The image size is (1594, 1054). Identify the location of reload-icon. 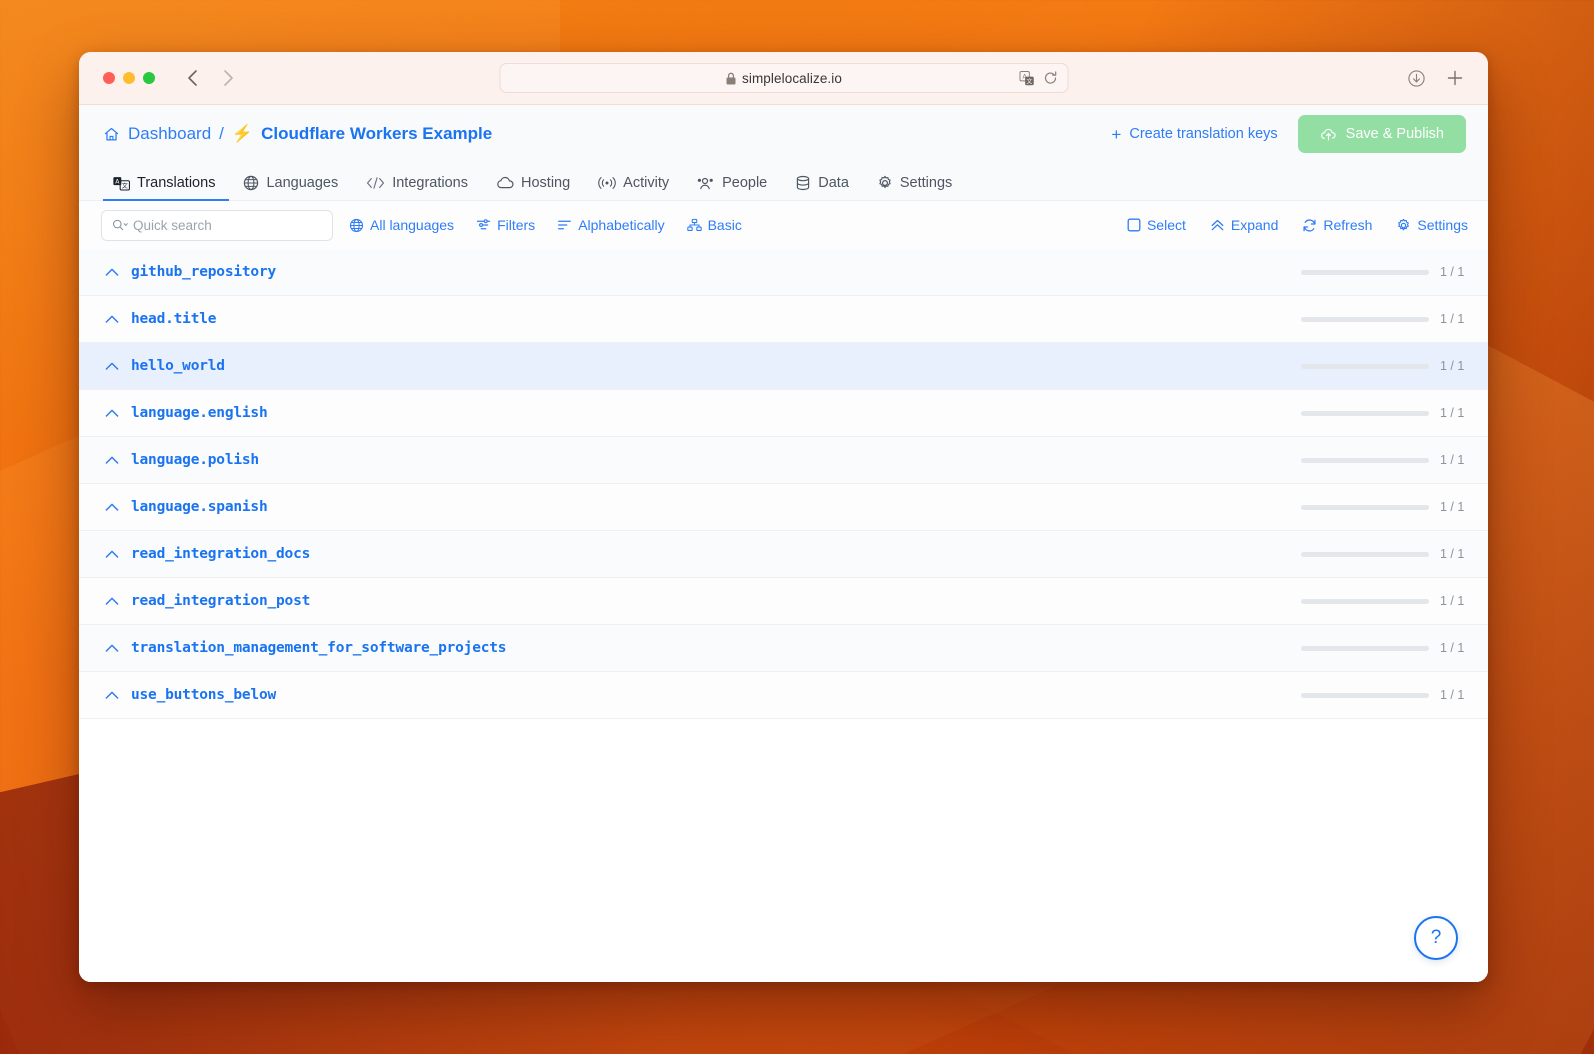
(1050, 78).